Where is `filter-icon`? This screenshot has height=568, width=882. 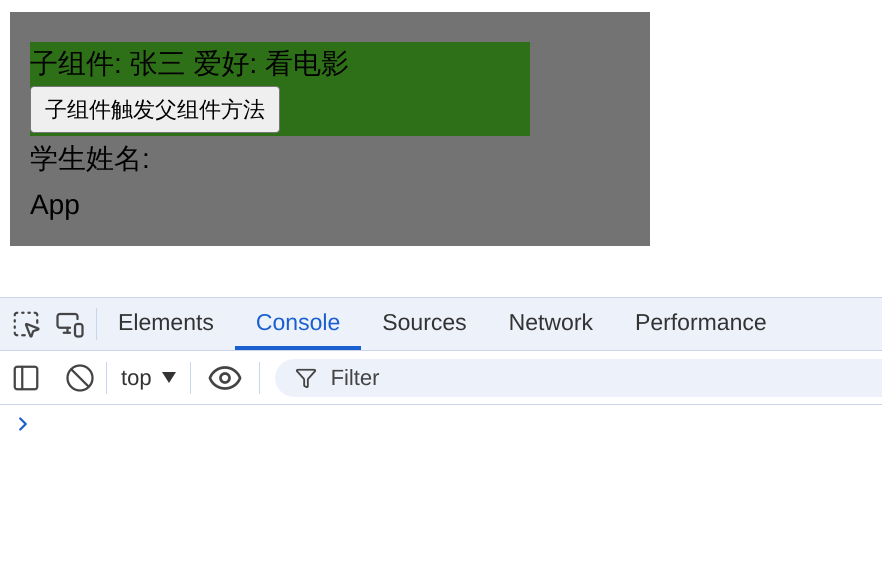
filter-icon is located at coordinates (305, 377).